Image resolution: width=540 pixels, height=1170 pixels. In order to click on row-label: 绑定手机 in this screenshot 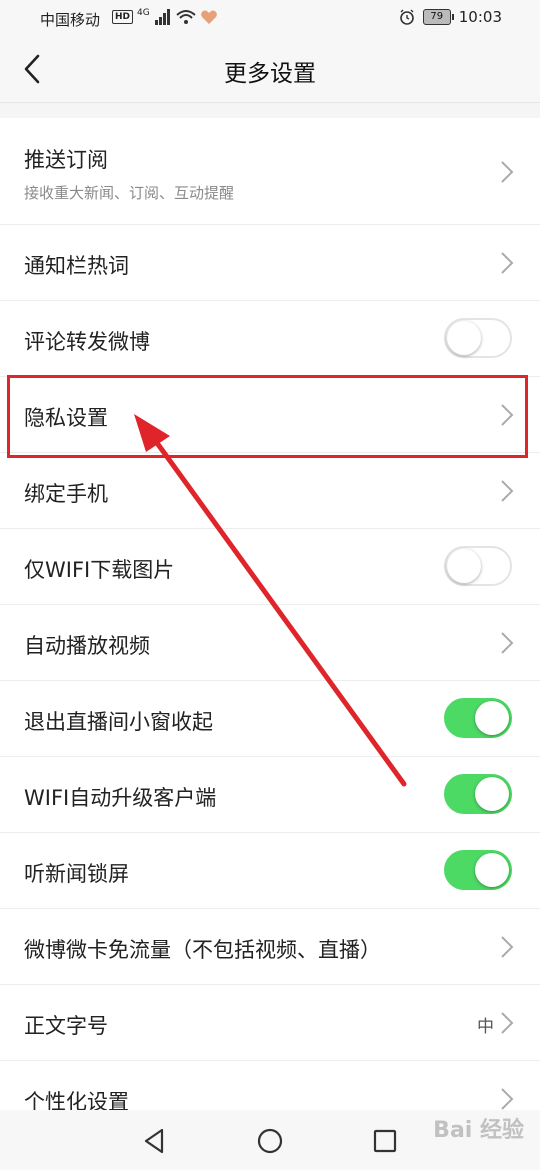, I will do `click(66, 494)`.